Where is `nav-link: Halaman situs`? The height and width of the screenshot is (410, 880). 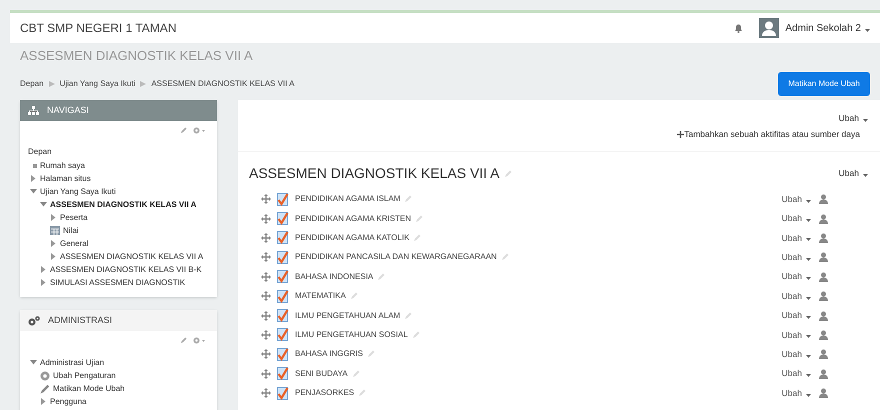
nav-link: Halaman situs is located at coordinates (65, 178).